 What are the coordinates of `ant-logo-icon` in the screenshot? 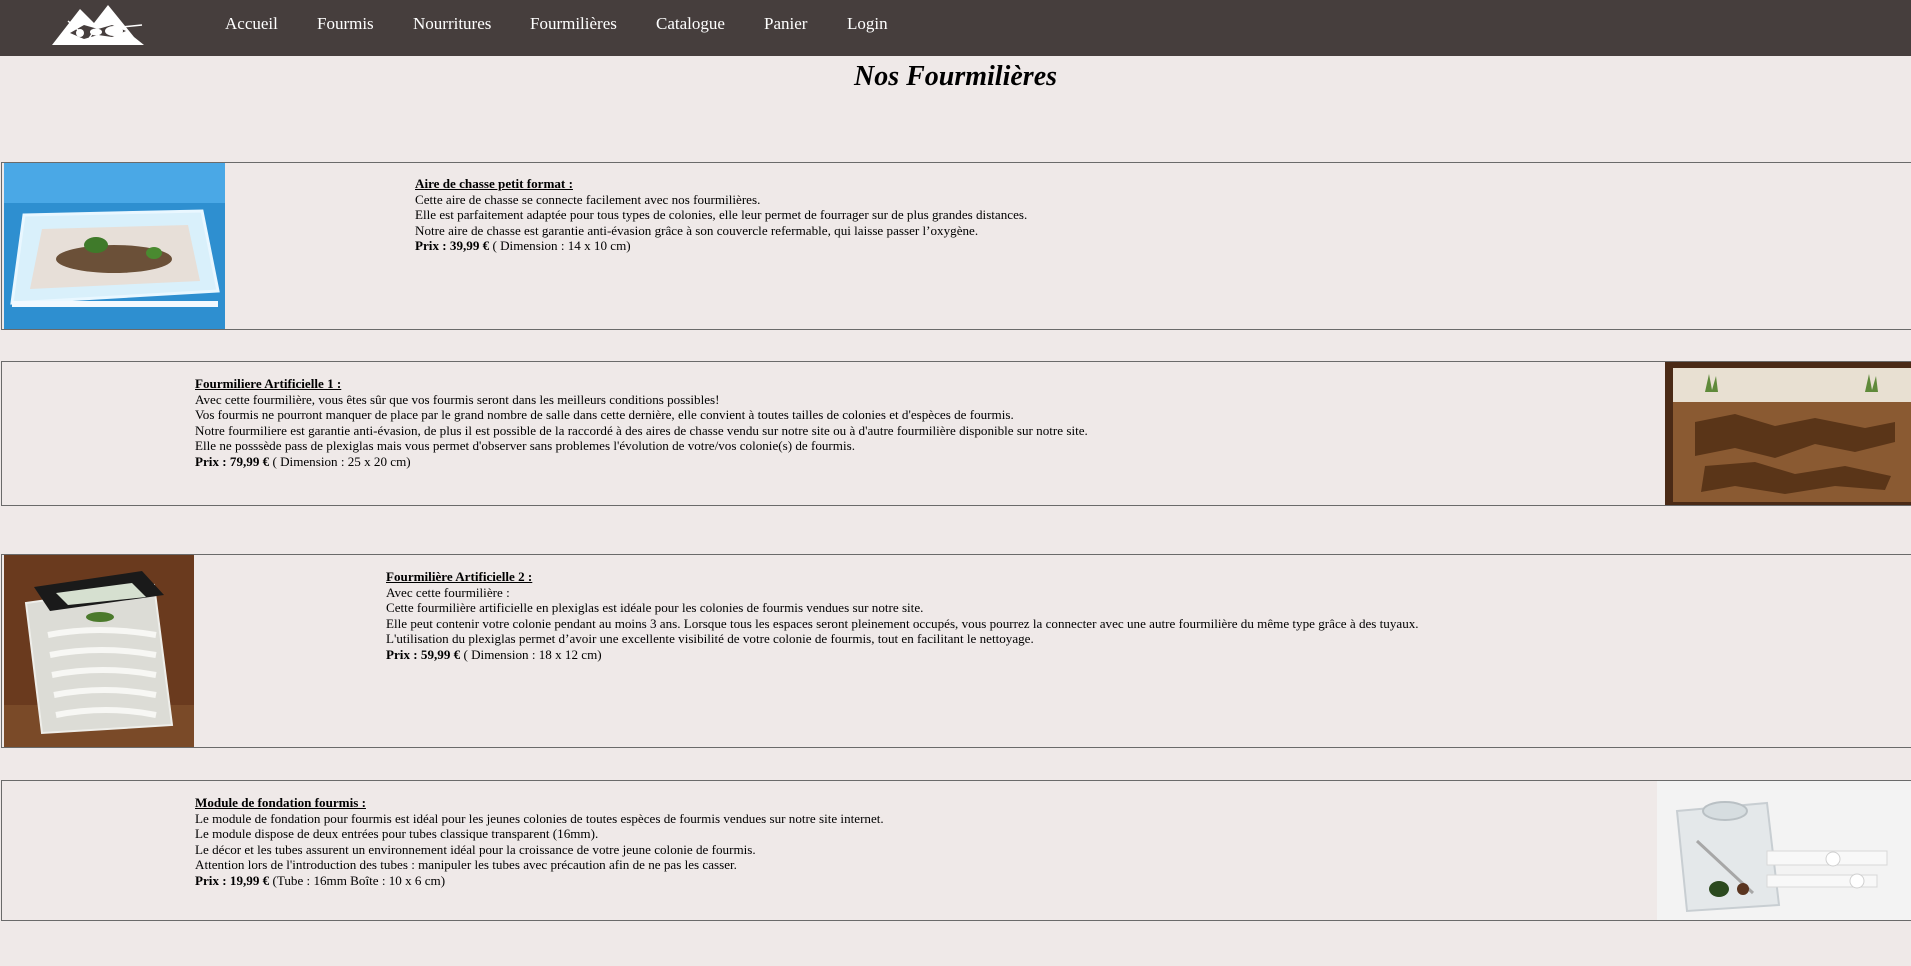 It's located at (98, 25).